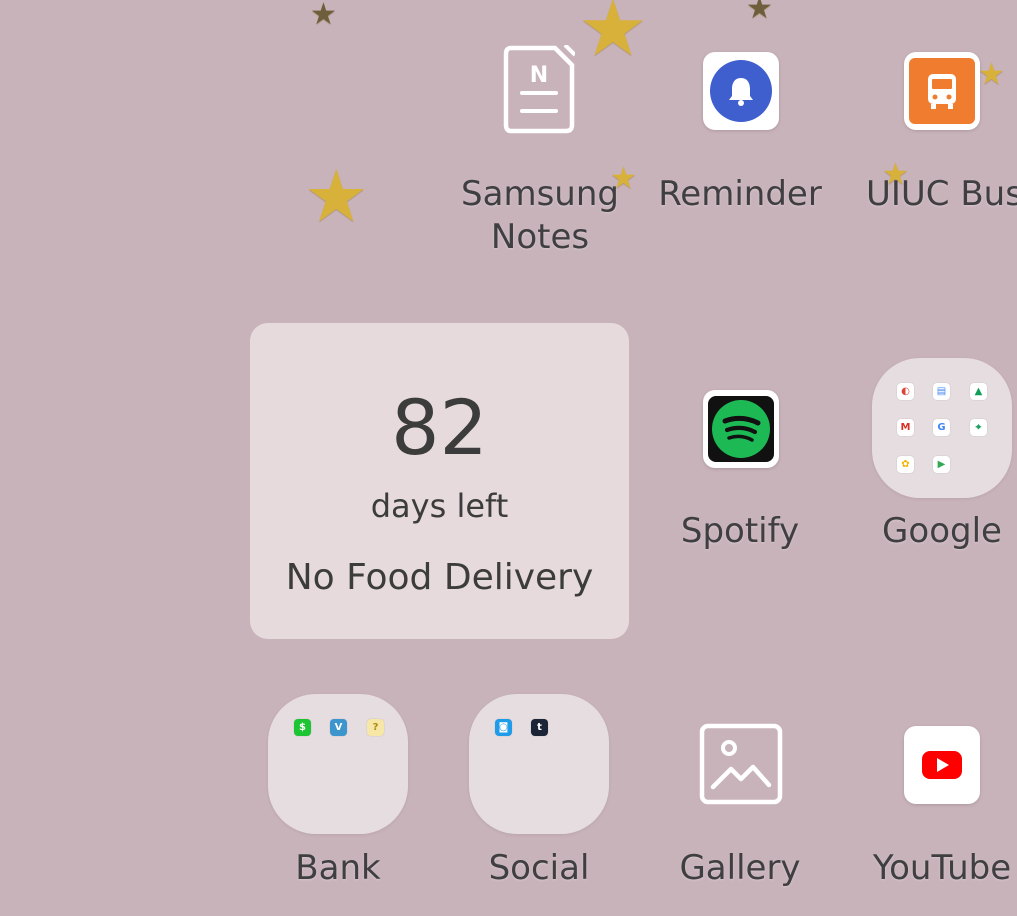 The image size is (1017, 916). What do you see at coordinates (905, 391) in the screenshot?
I see `chrome-icon: ◐` at bounding box center [905, 391].